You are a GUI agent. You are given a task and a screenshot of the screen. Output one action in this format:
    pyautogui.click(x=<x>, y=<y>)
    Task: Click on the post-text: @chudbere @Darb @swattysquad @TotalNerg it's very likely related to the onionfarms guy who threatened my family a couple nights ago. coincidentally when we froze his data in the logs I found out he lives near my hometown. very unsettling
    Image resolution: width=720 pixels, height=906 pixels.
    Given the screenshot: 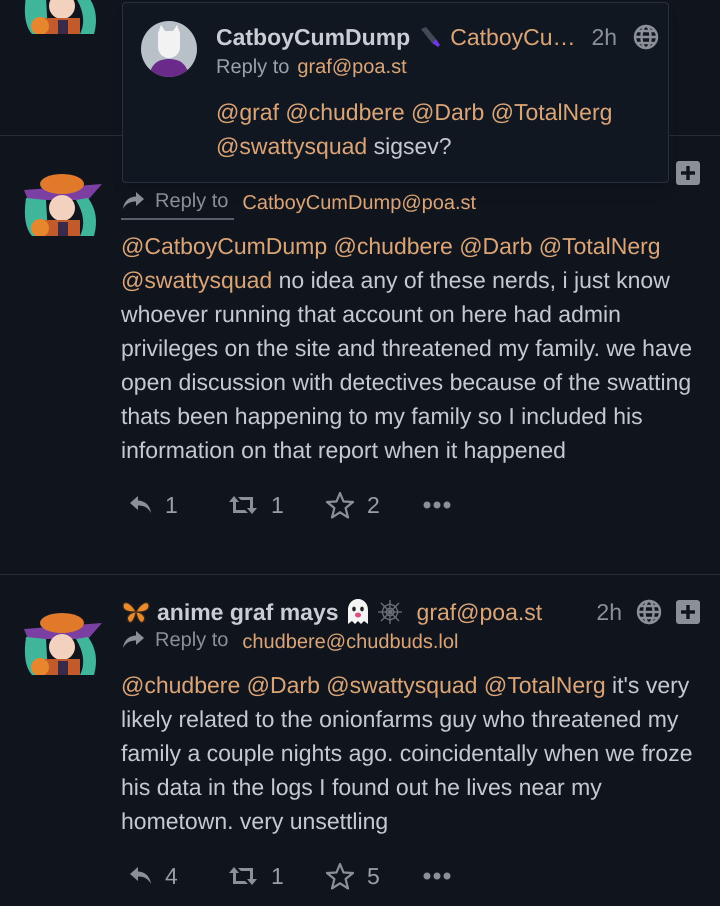 What is the action you would take?
    pyautogui.click(x=407, y=753)
    